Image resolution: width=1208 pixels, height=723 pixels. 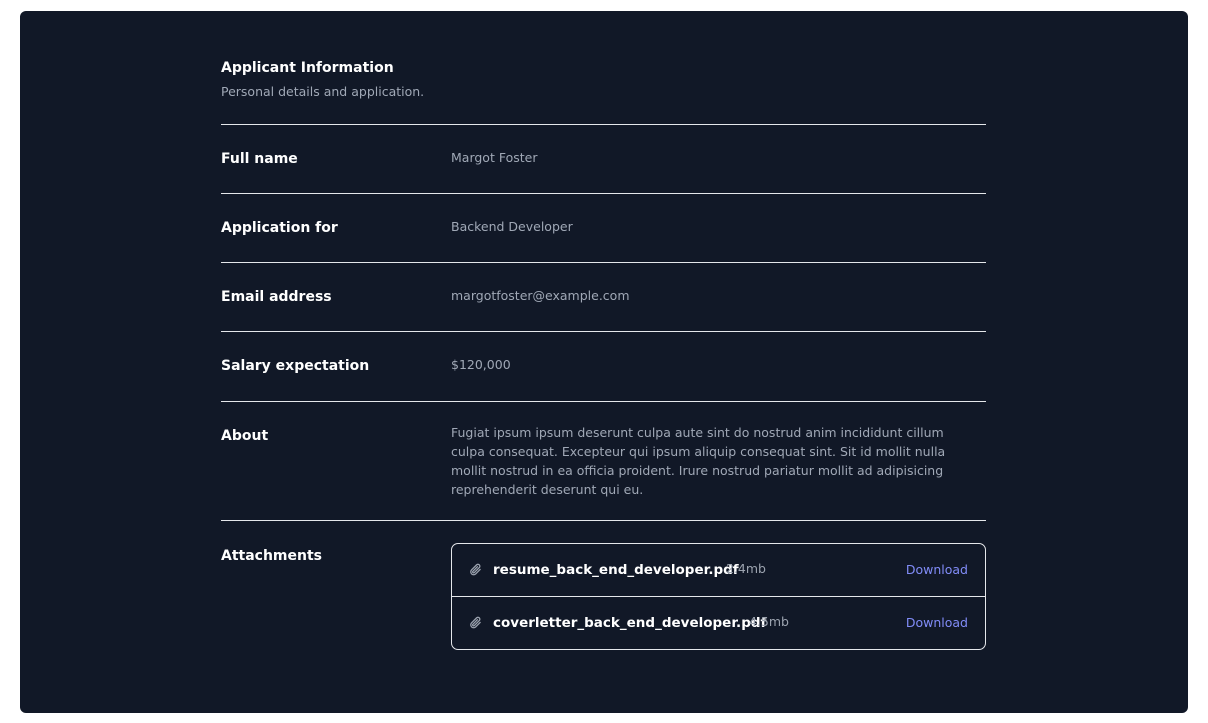 I want to click on section-title: Applicant Information, so click(x=307, y=68).